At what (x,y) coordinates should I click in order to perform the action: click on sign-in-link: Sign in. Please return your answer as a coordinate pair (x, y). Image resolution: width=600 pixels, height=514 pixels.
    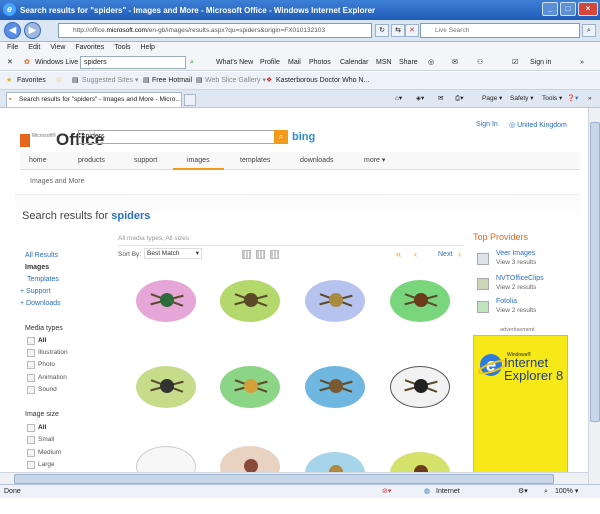
    Looking at the image, I should click on (540, 62).